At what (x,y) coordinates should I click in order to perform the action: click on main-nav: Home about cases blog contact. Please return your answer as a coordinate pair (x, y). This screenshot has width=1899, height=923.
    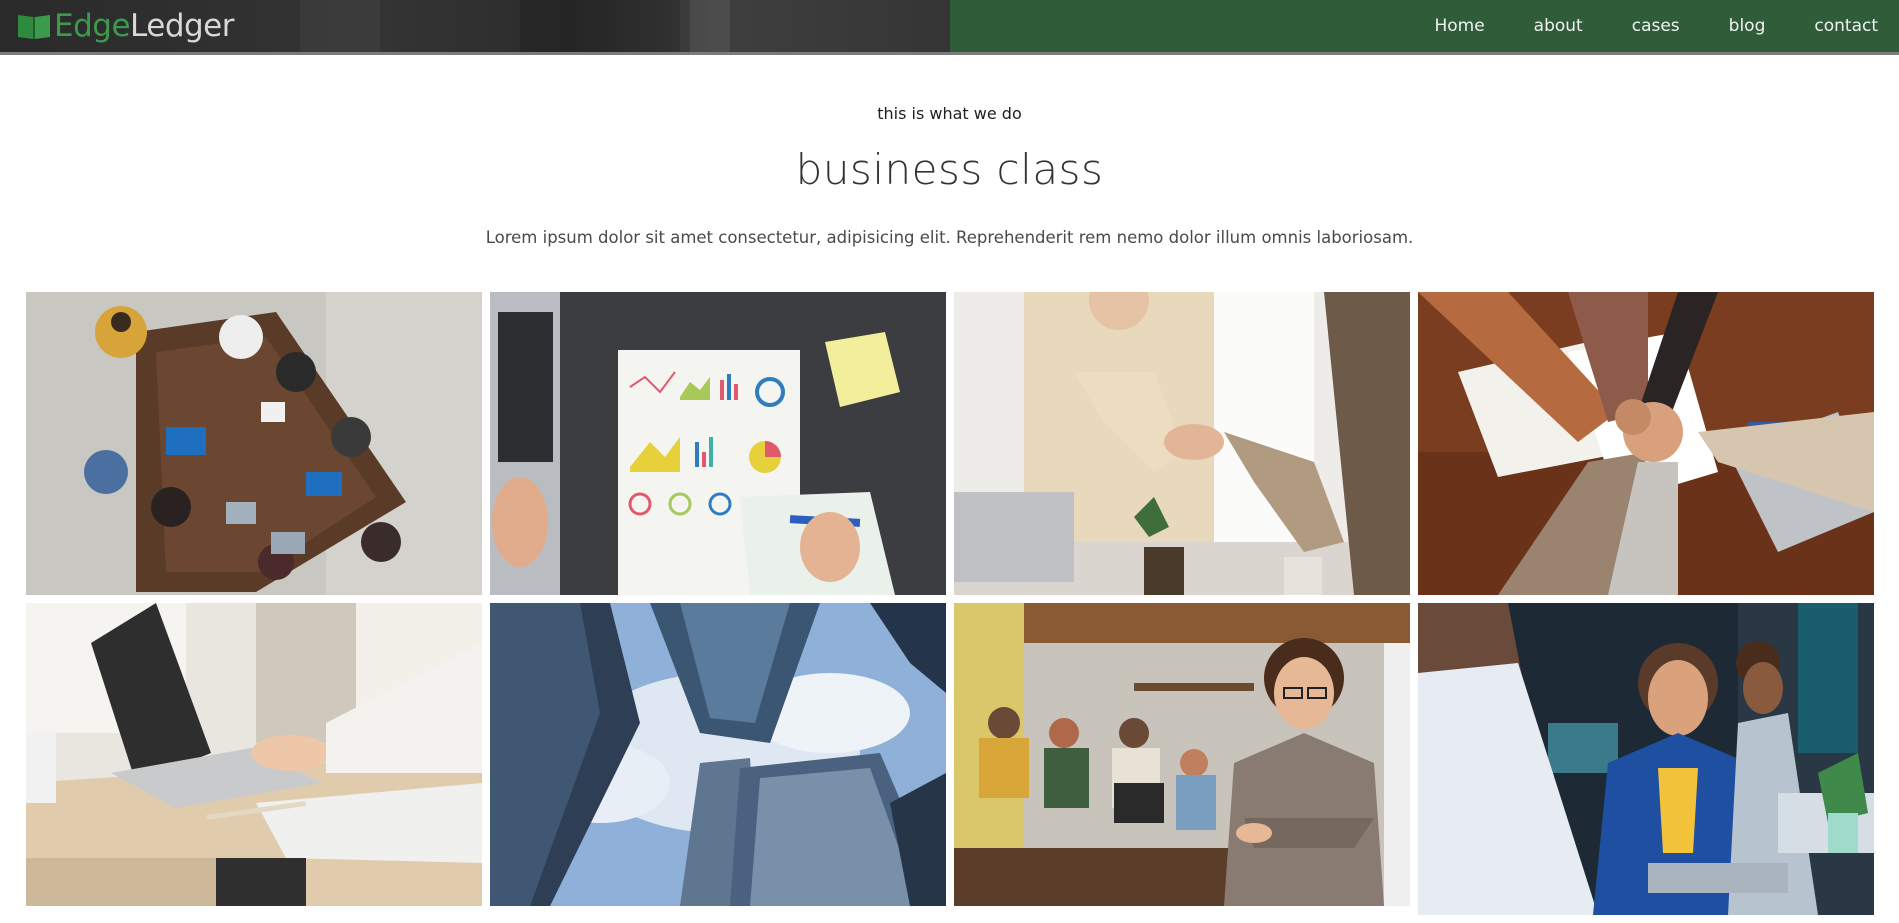
    Looking at the image, I should click on (1631, 26).